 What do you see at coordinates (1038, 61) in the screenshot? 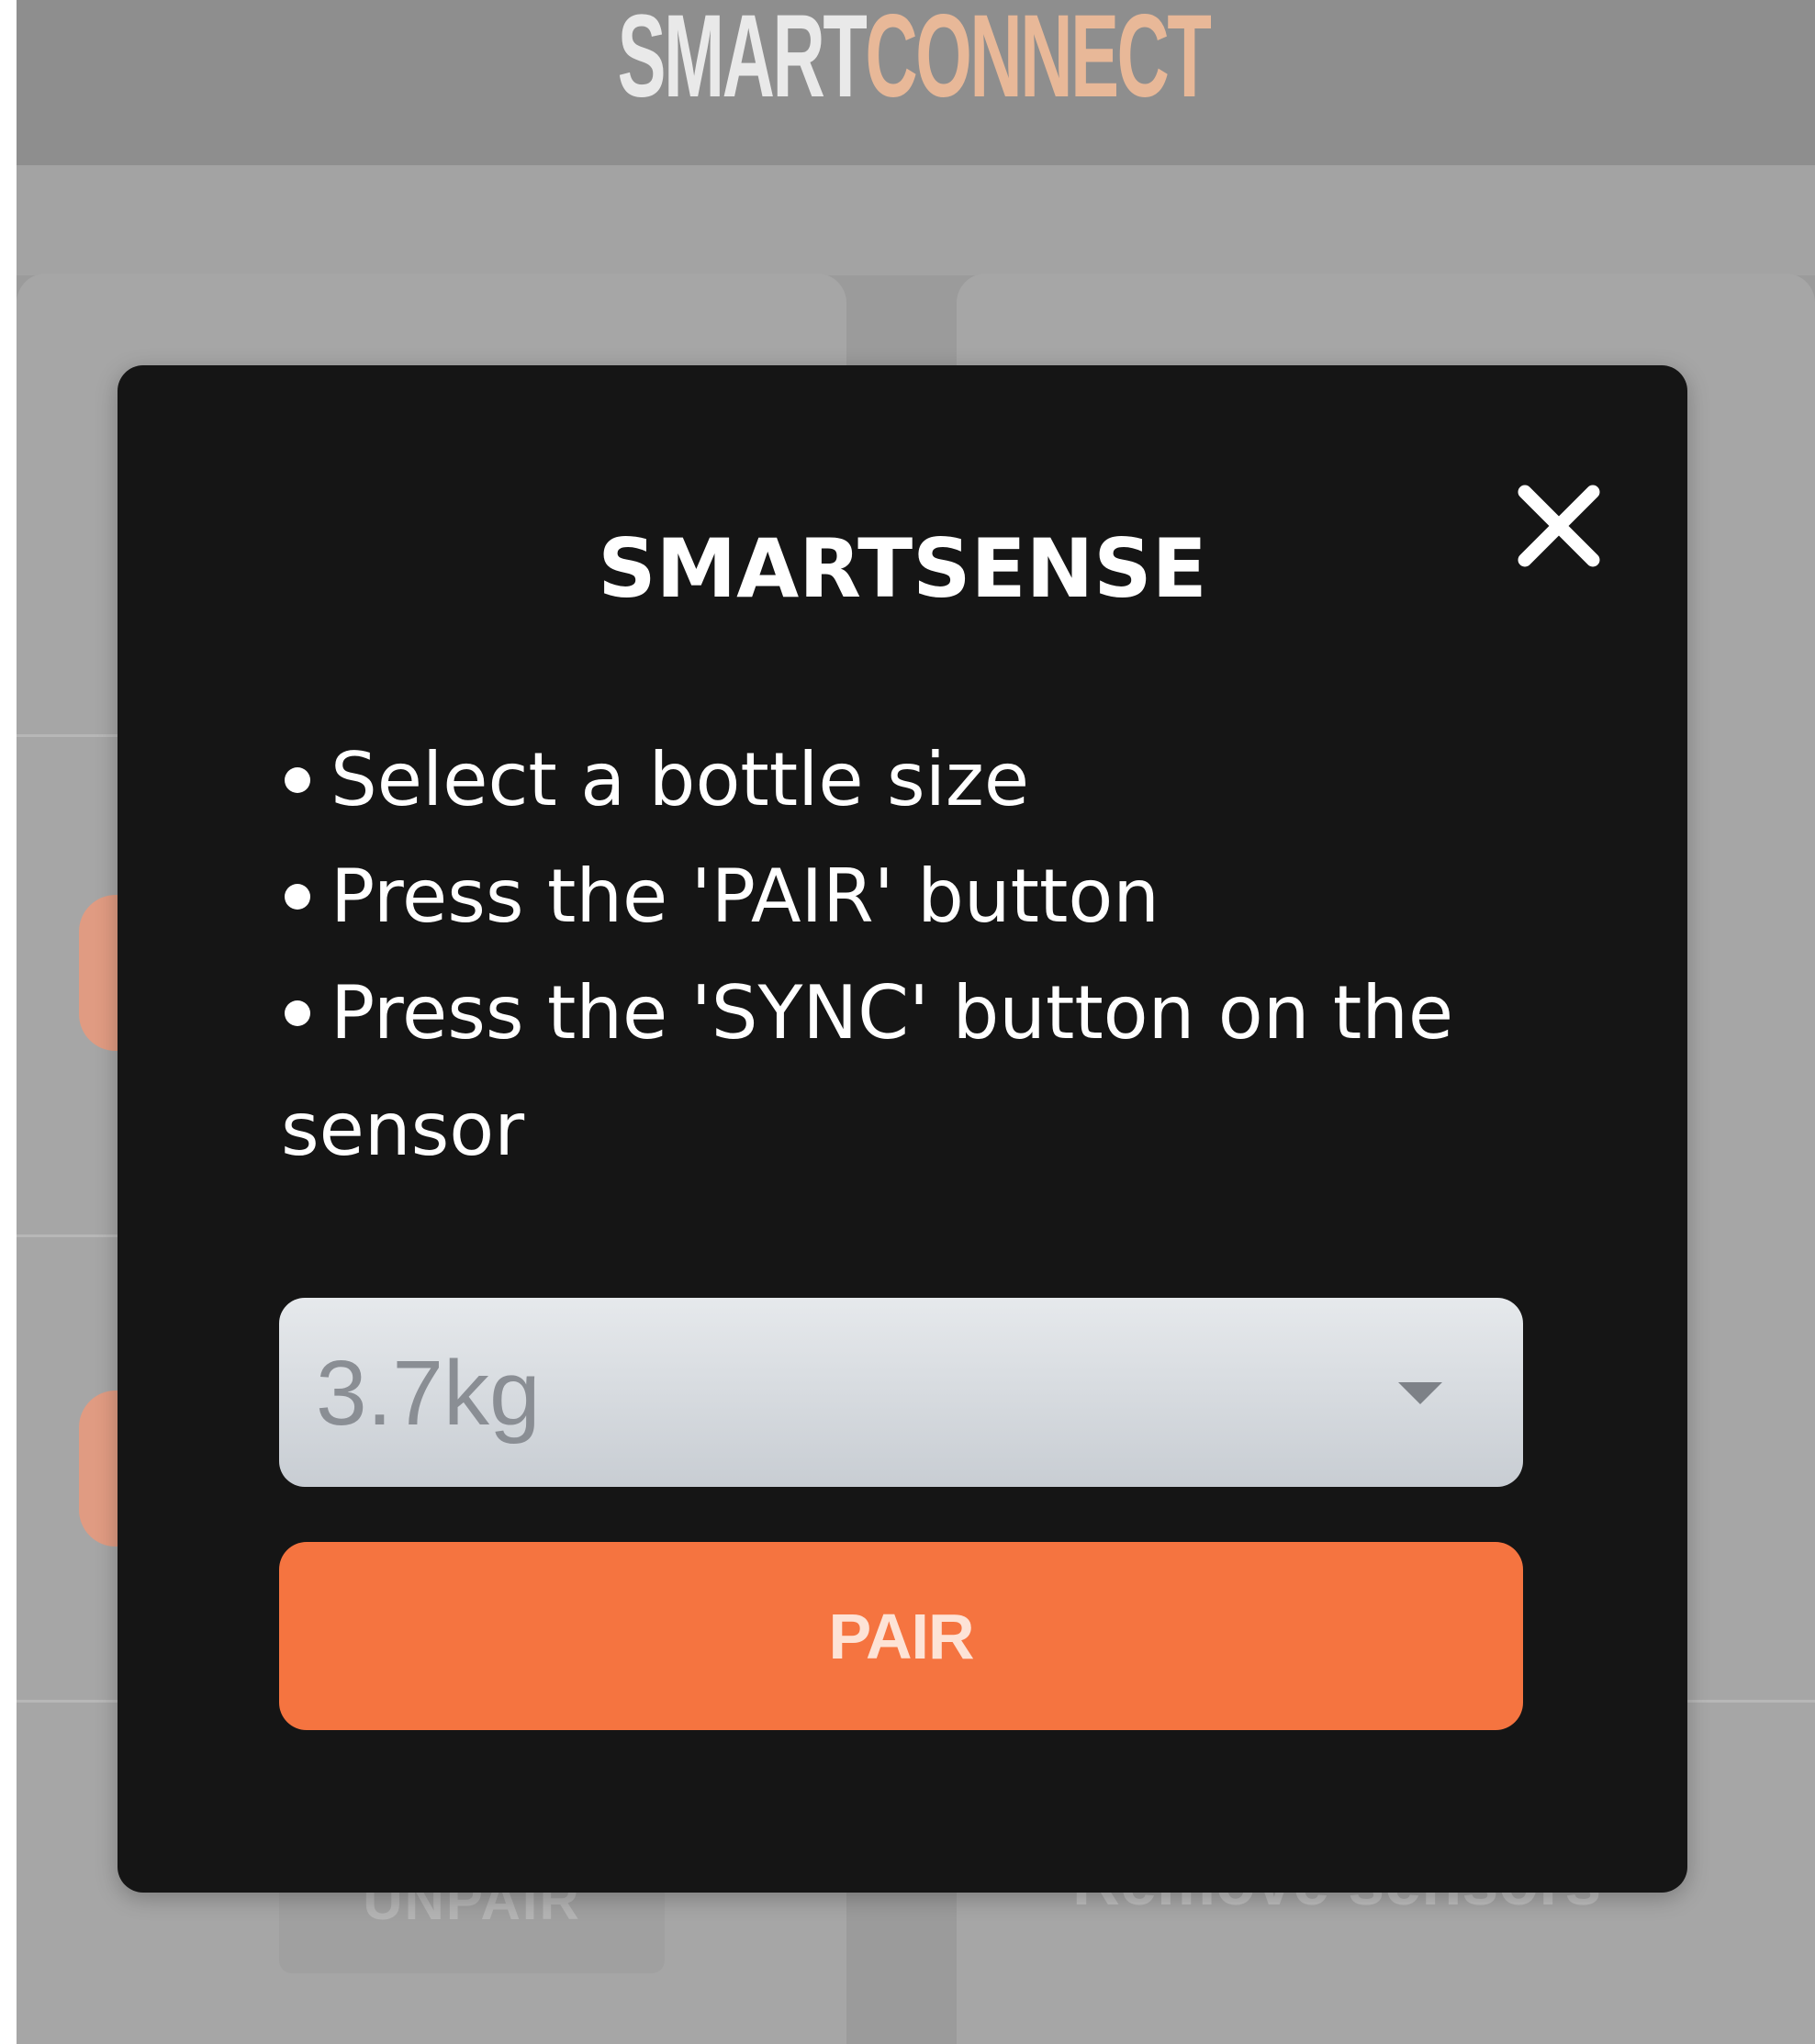
I see `logo-part-connect: CONNECT` at bounding box center [1038, 61].